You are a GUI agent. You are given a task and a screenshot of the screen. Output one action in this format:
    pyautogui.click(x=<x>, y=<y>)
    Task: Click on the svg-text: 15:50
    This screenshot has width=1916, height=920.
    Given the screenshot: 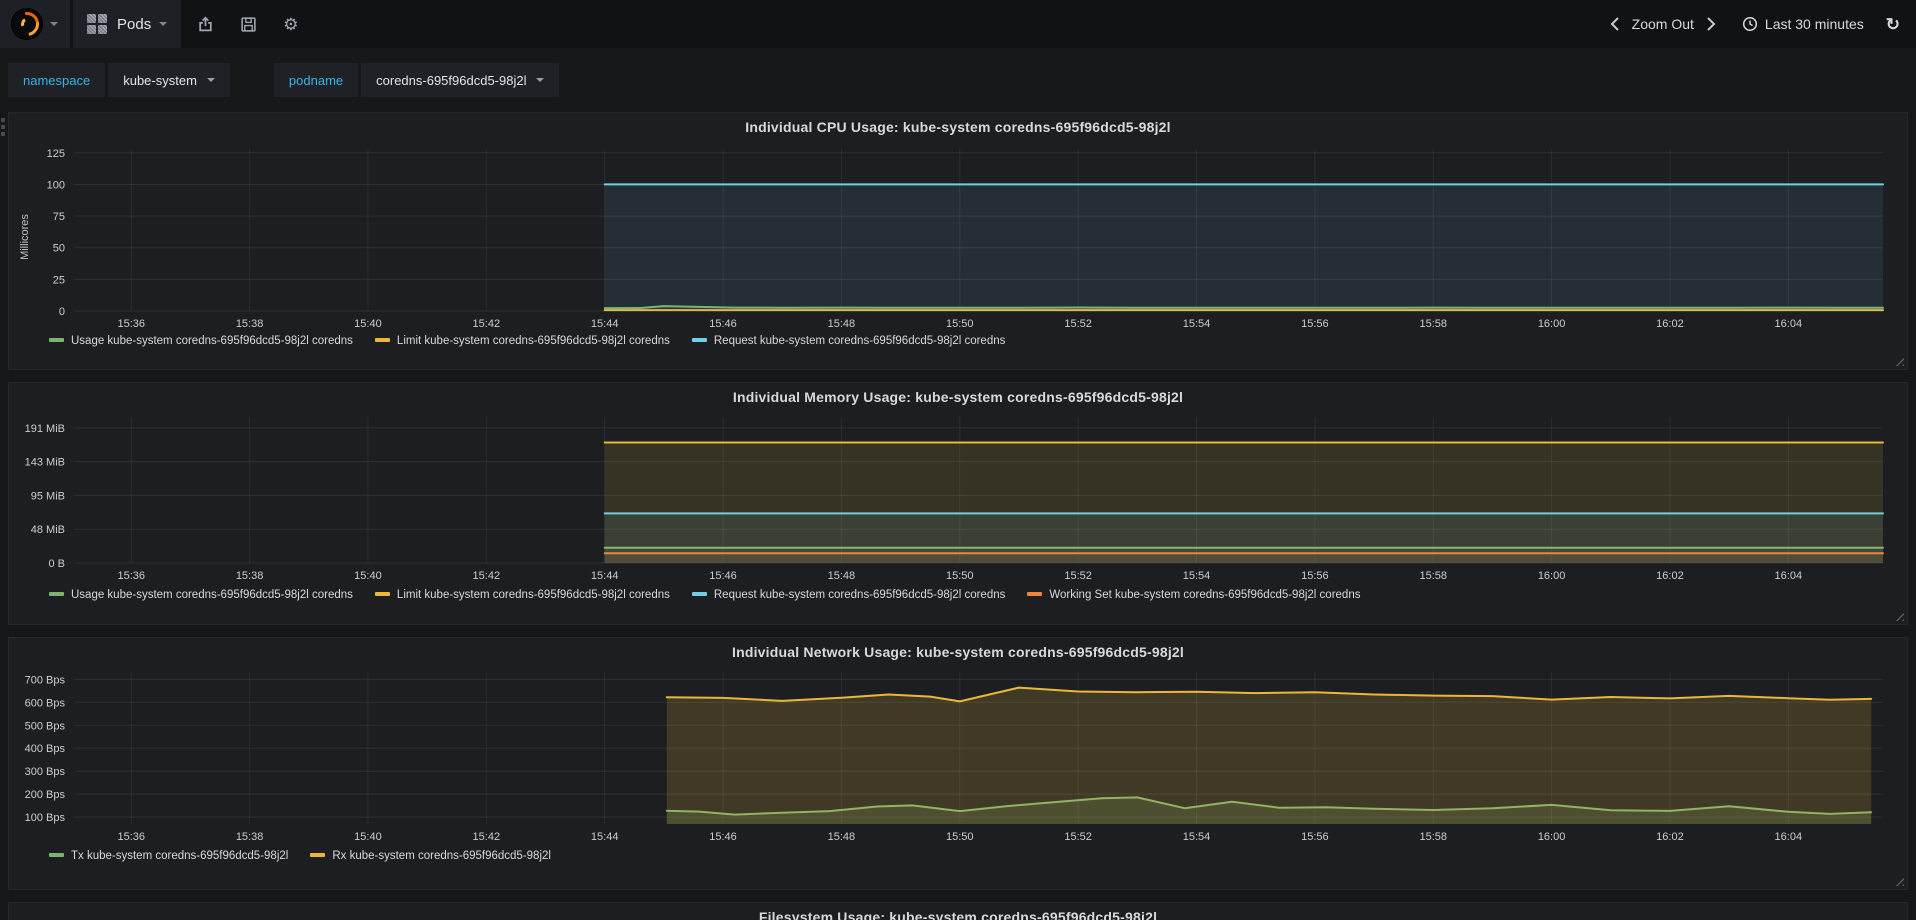 What is the action you would take?
    pyautogui.click(x=960, y=324)
    